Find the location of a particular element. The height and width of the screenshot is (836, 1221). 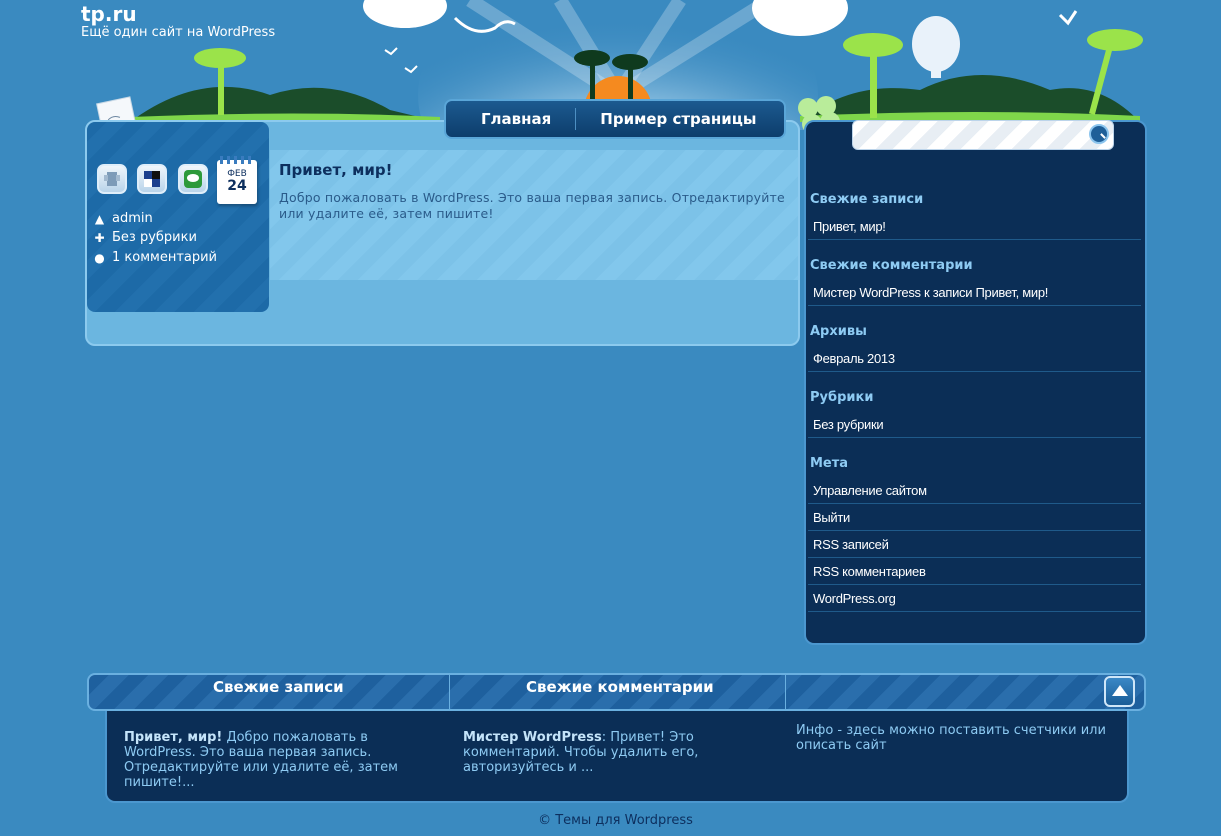

share-comment-icon is located at coordinates (193, 179).